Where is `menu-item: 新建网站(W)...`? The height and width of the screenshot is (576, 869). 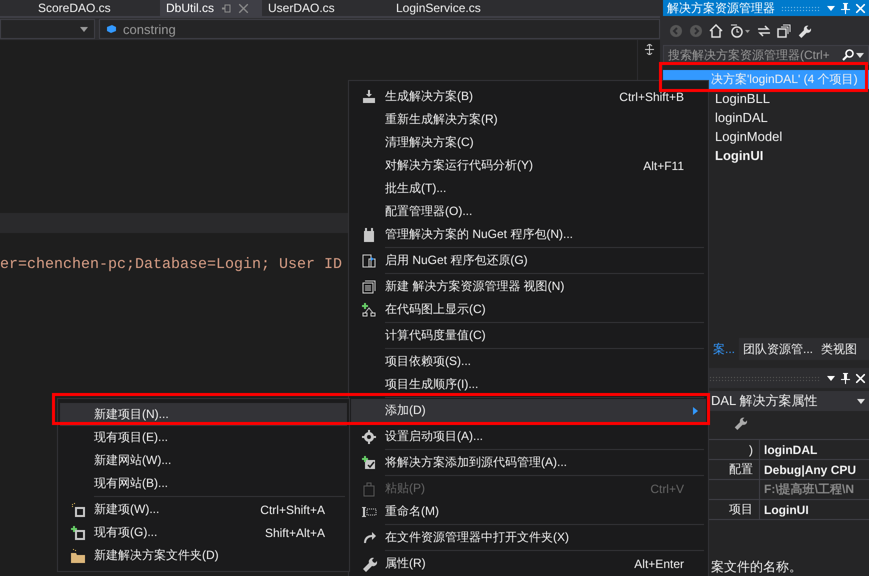
menu-item: 新建网站(W)... is located at coordinates (203, 460).